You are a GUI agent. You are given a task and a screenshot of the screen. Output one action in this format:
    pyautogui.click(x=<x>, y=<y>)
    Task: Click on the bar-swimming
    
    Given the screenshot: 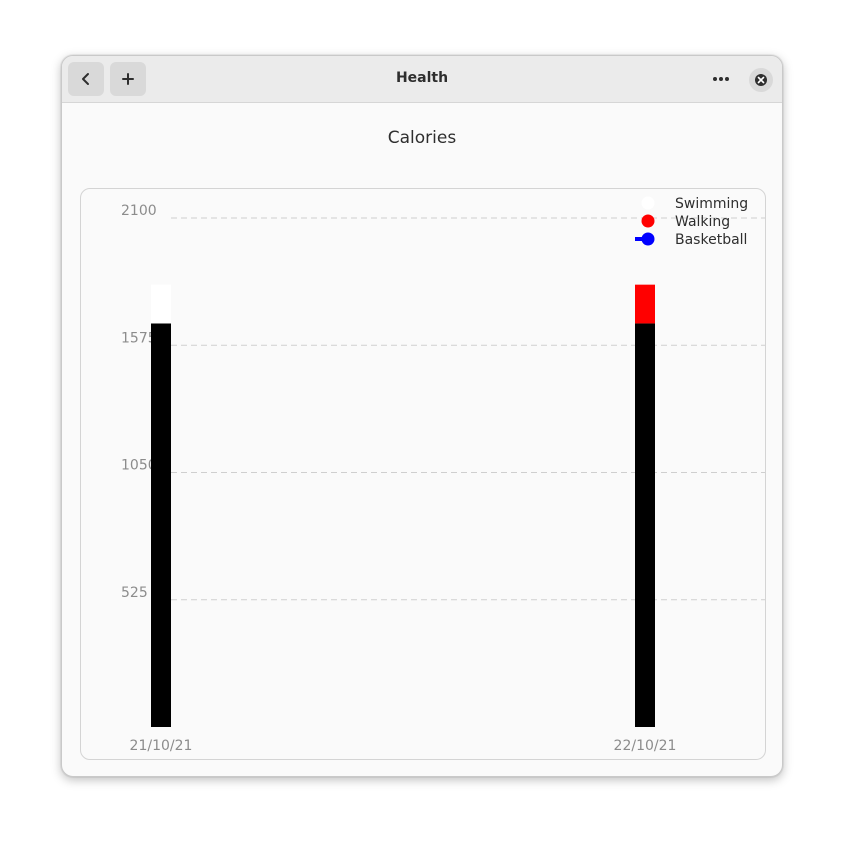 What is the action you would take?
    pyautogui.click(x=161, y=304)
    